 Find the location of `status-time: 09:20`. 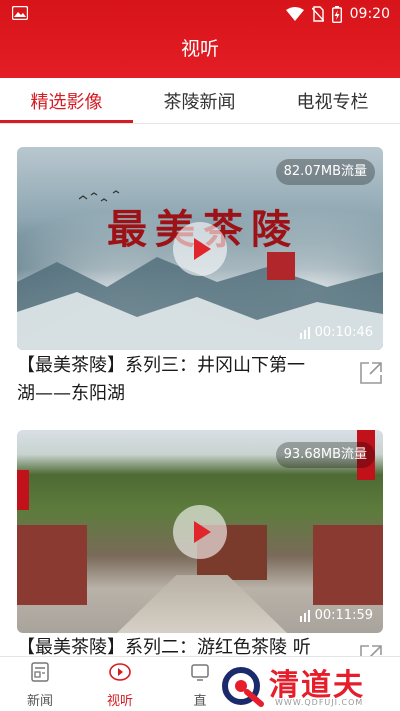

status-time: 09:20 is located at coordinates (369, 14).